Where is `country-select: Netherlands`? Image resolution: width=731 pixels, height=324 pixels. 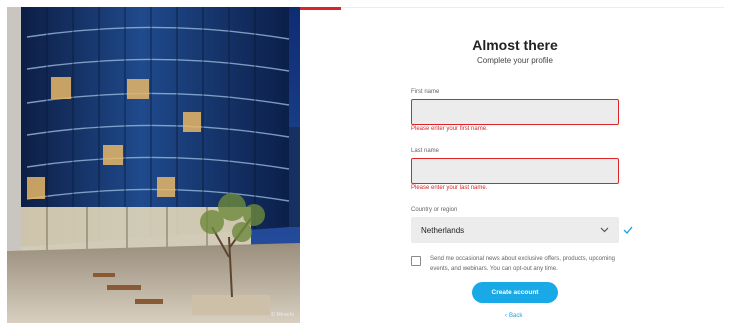
country-select: Netherlands is located at coordinates (515, 230).